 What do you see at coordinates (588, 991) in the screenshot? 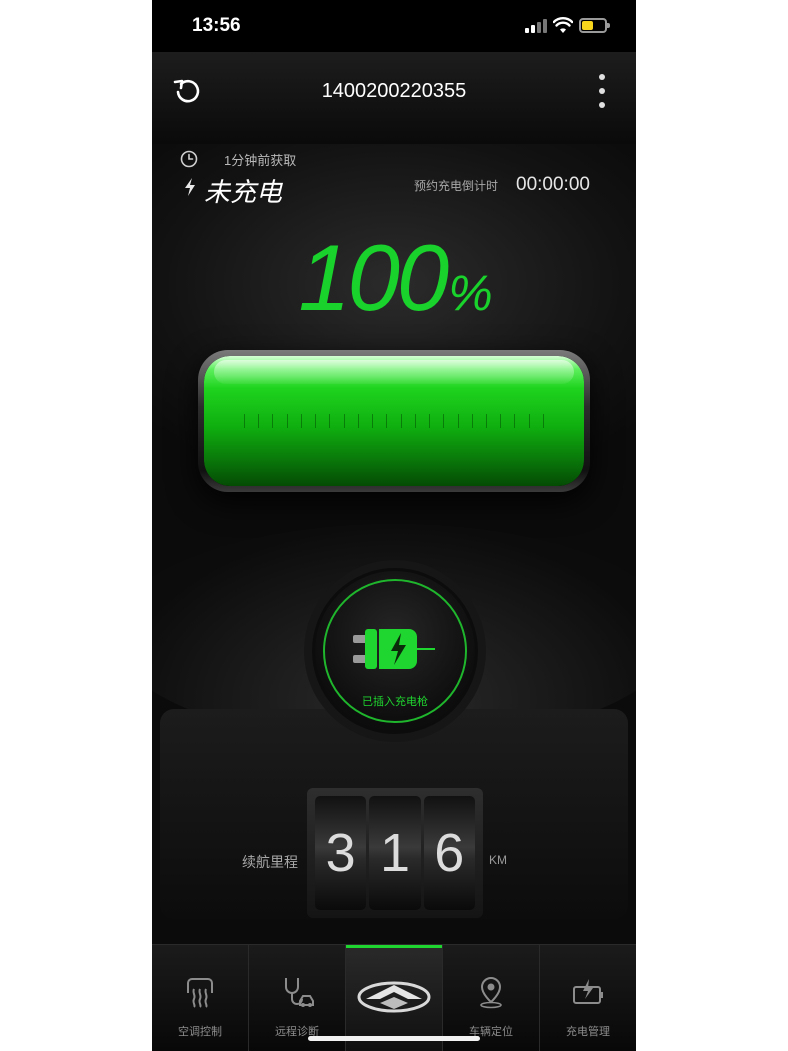
I see `charging-battery-icon` at bounding box center [588, 991].